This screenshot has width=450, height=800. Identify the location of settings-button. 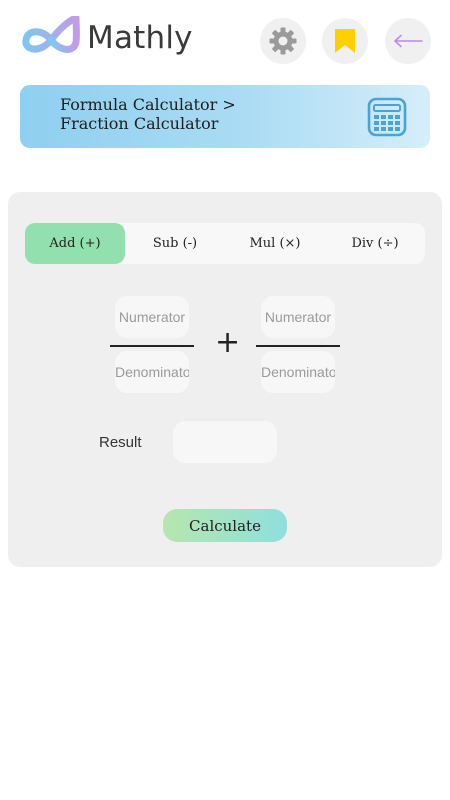
(283, 41).